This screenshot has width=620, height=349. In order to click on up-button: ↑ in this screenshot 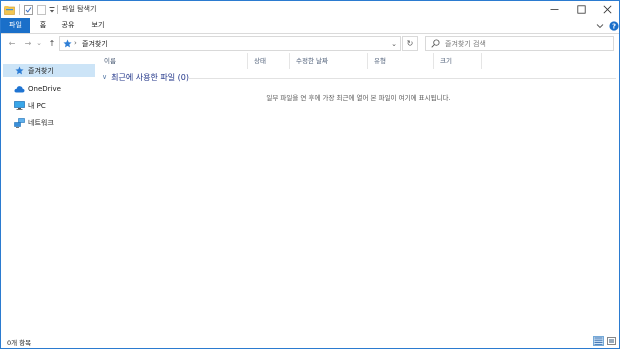, I will do `click(52, 43)`.